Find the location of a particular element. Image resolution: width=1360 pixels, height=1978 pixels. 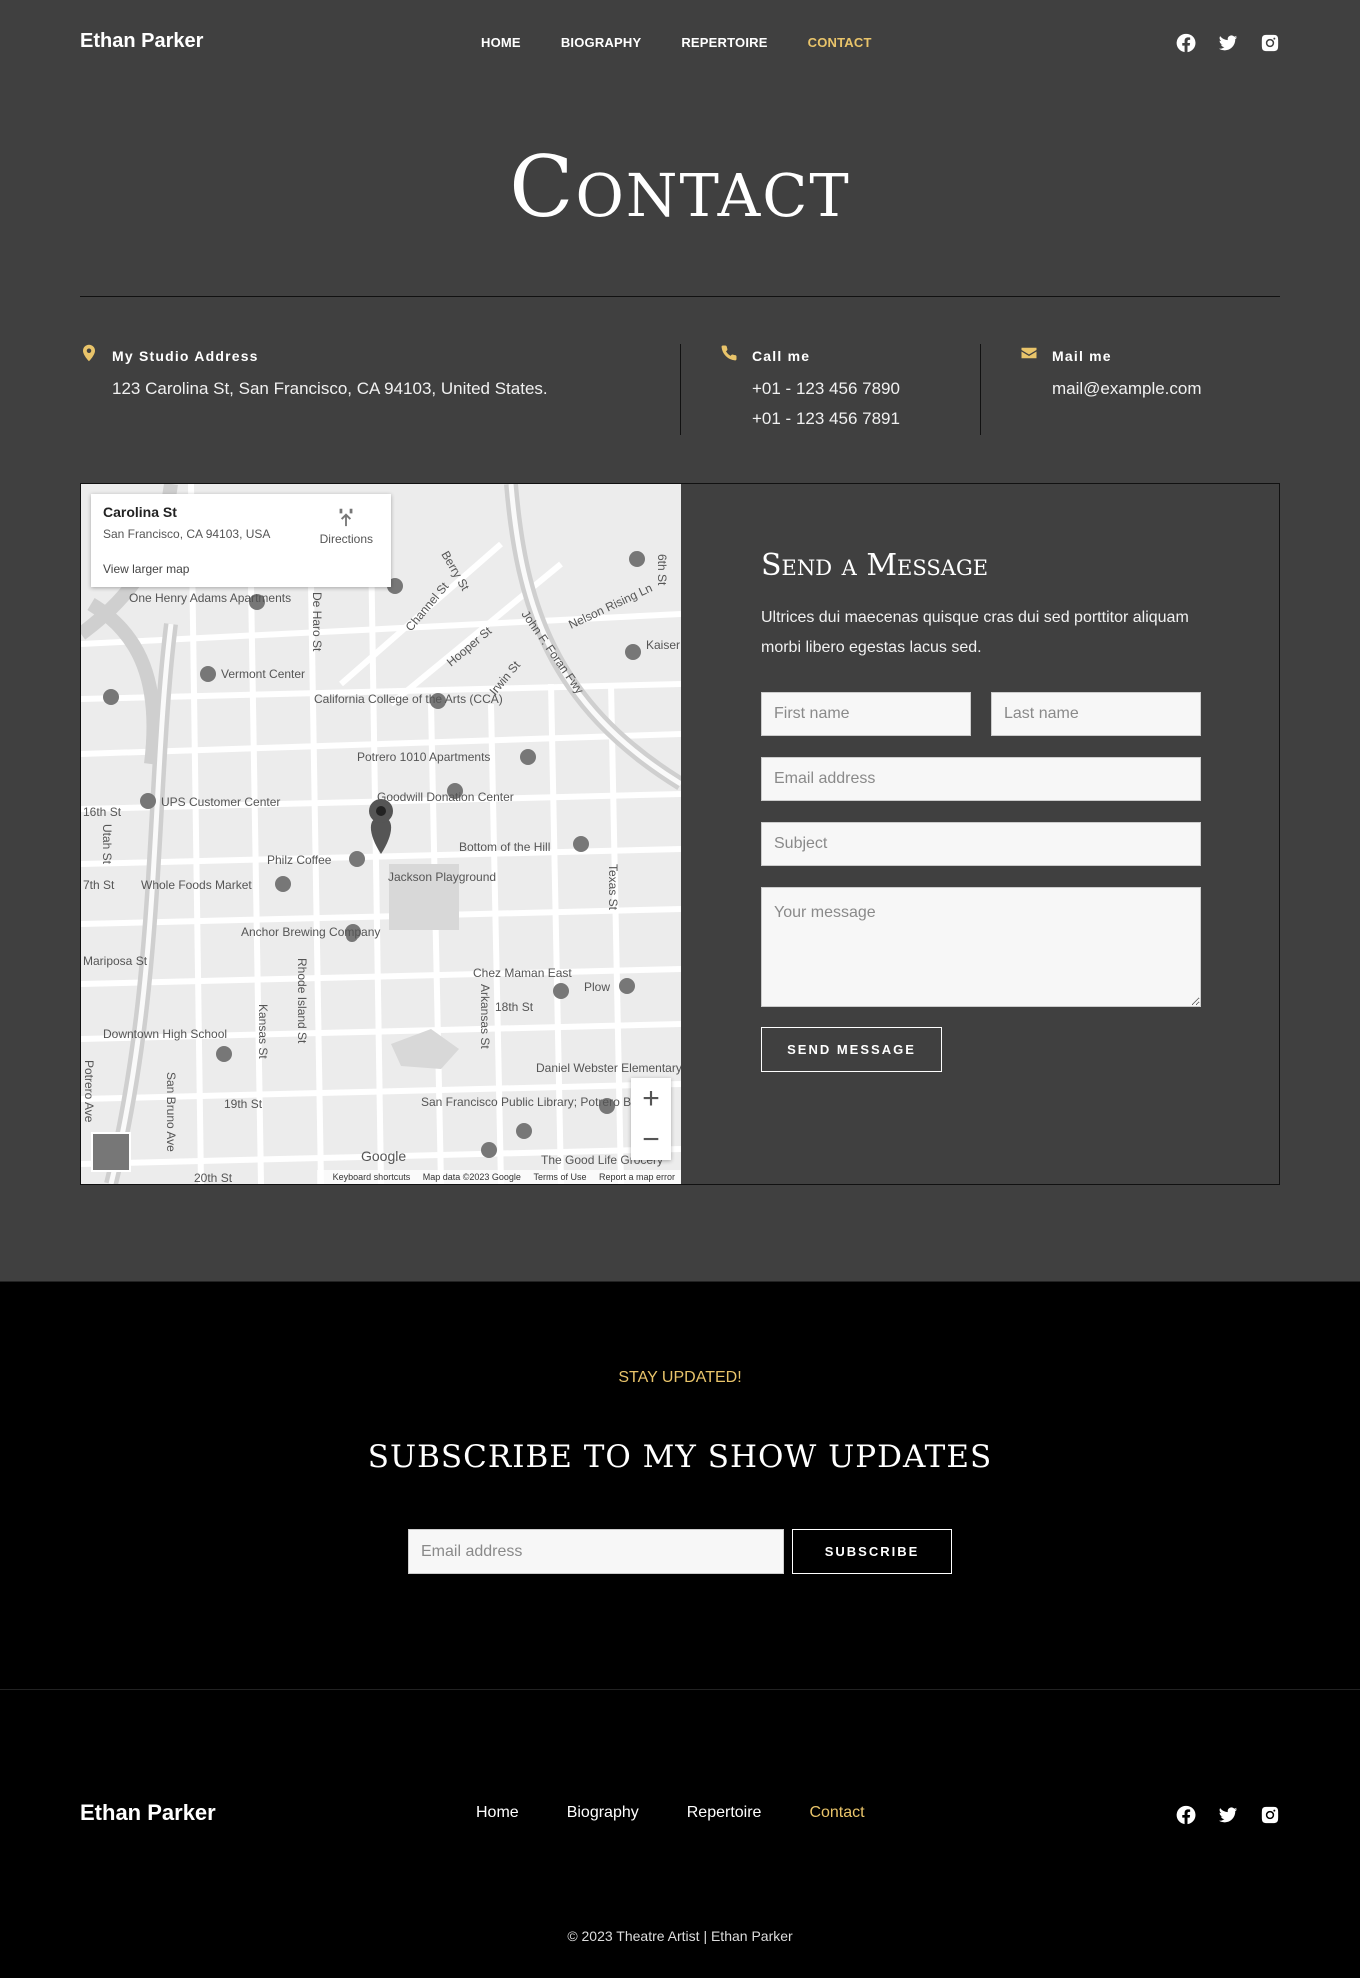

title-divider is located at coordinates (680, 296).